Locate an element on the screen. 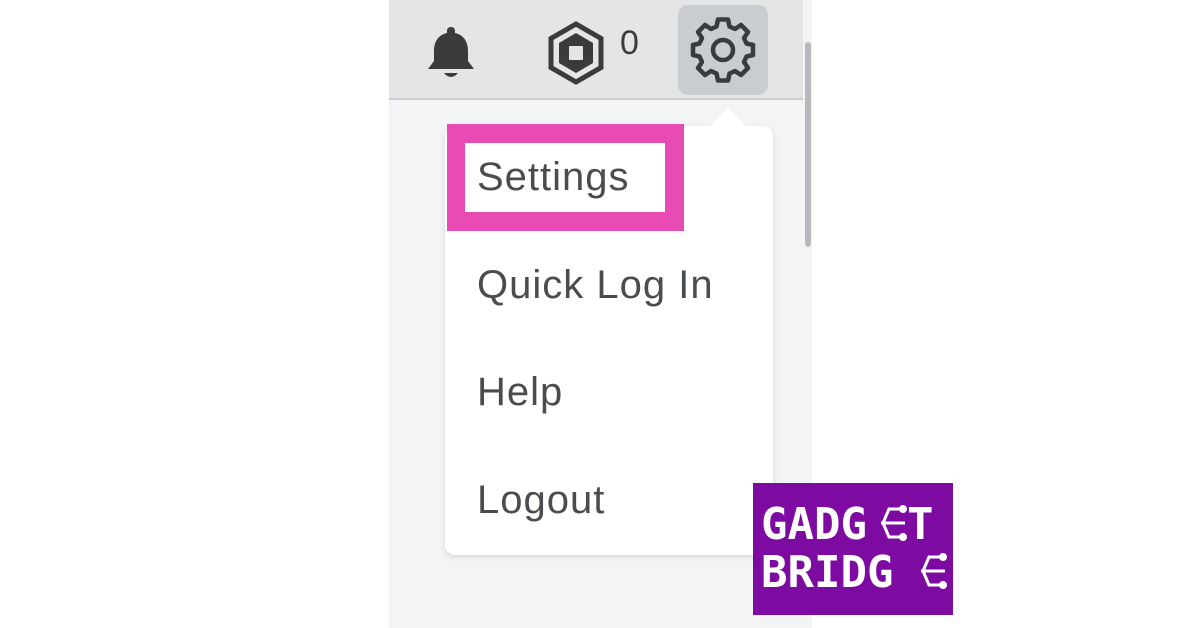 The height and width of the screenshot is (628, 1200). gear-icon is located at coordinates (723, 50).